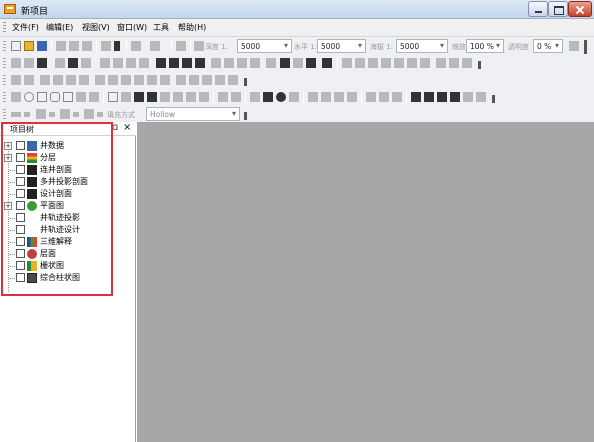  What do you see at coordinates (71, 80) in the screenshot?
I see `diagonal-icon` at bounding box center [71, 80].